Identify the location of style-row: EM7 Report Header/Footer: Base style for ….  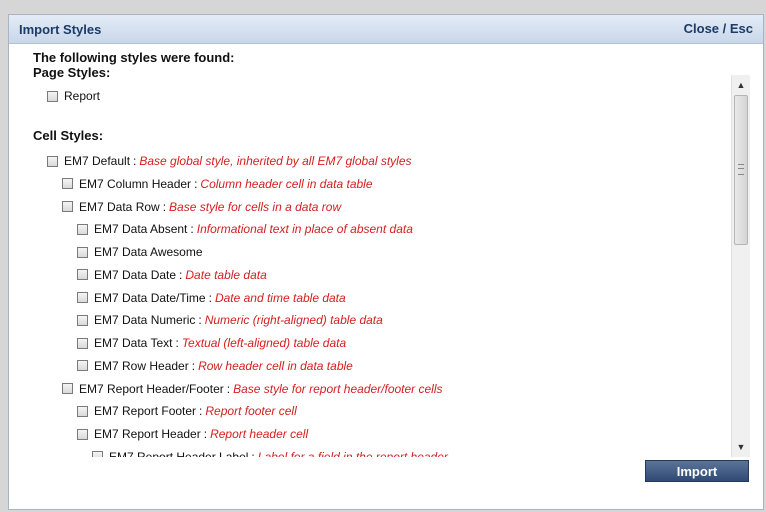
(252, 389).